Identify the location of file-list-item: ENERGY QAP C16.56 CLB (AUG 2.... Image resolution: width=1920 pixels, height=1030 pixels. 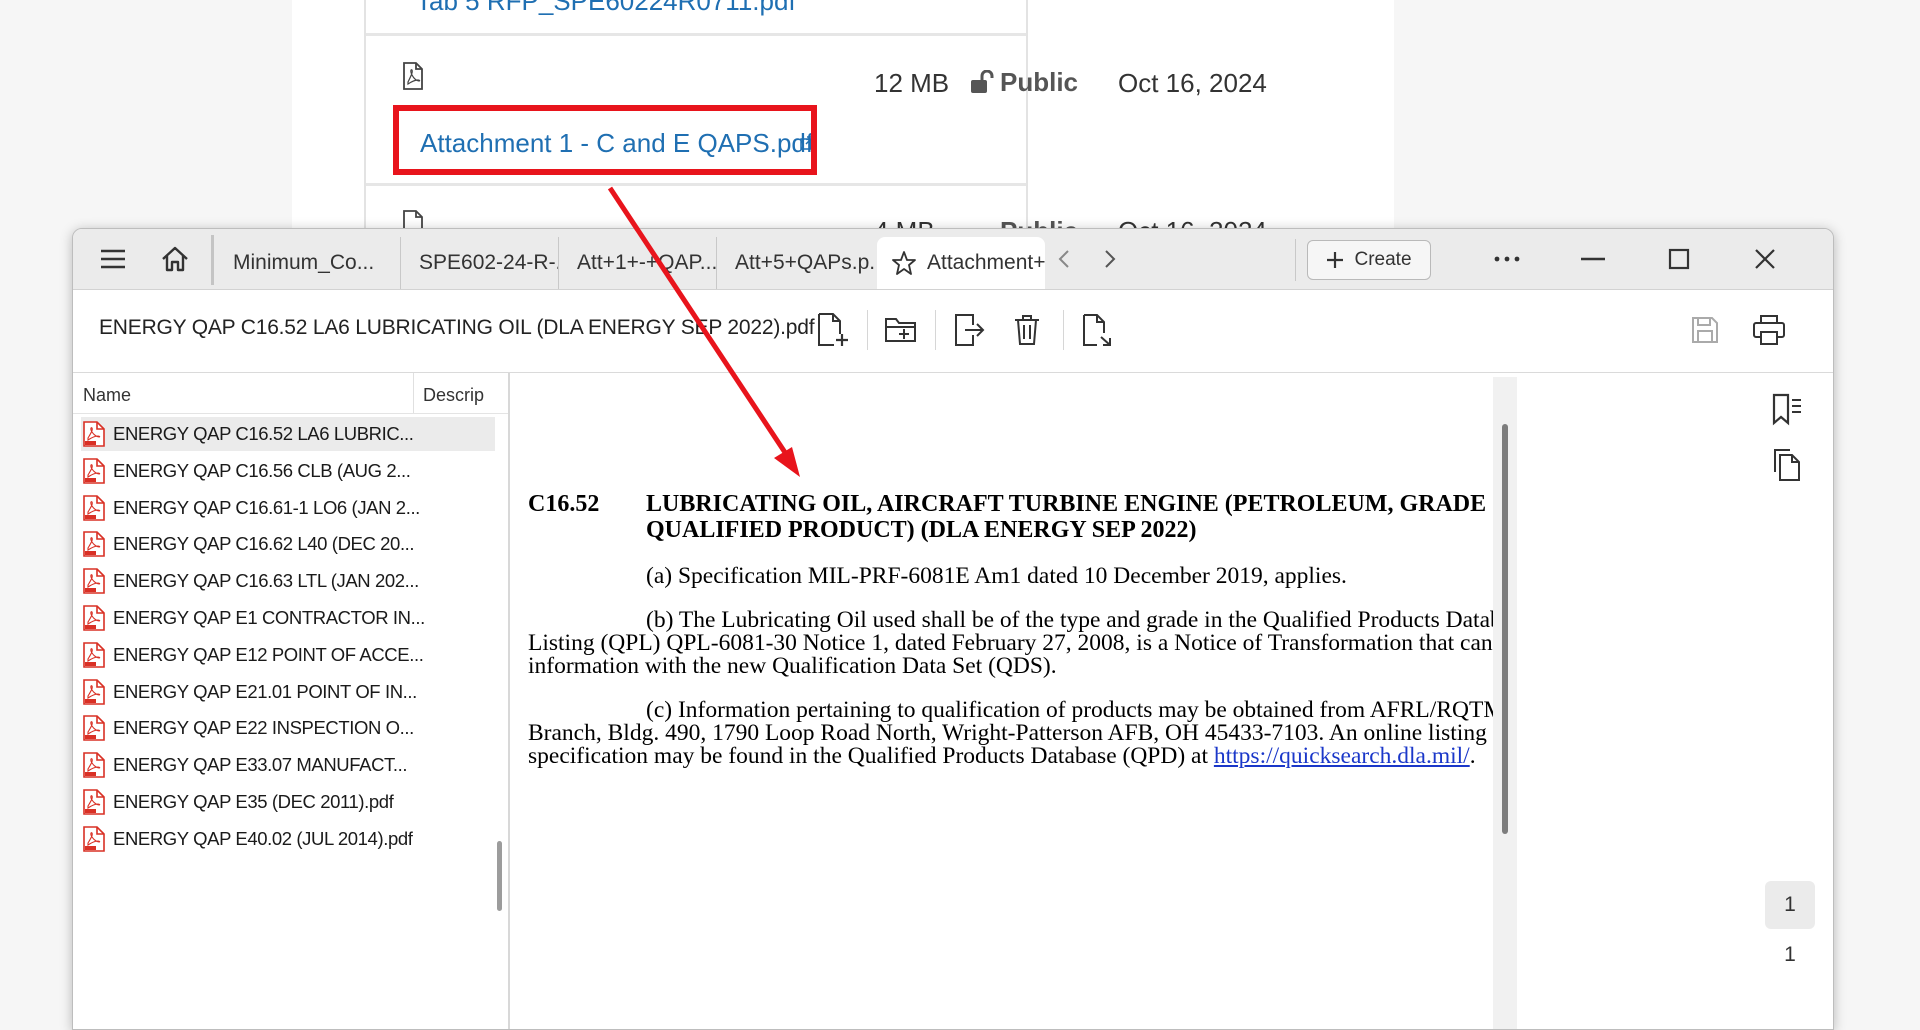
(288, 471).